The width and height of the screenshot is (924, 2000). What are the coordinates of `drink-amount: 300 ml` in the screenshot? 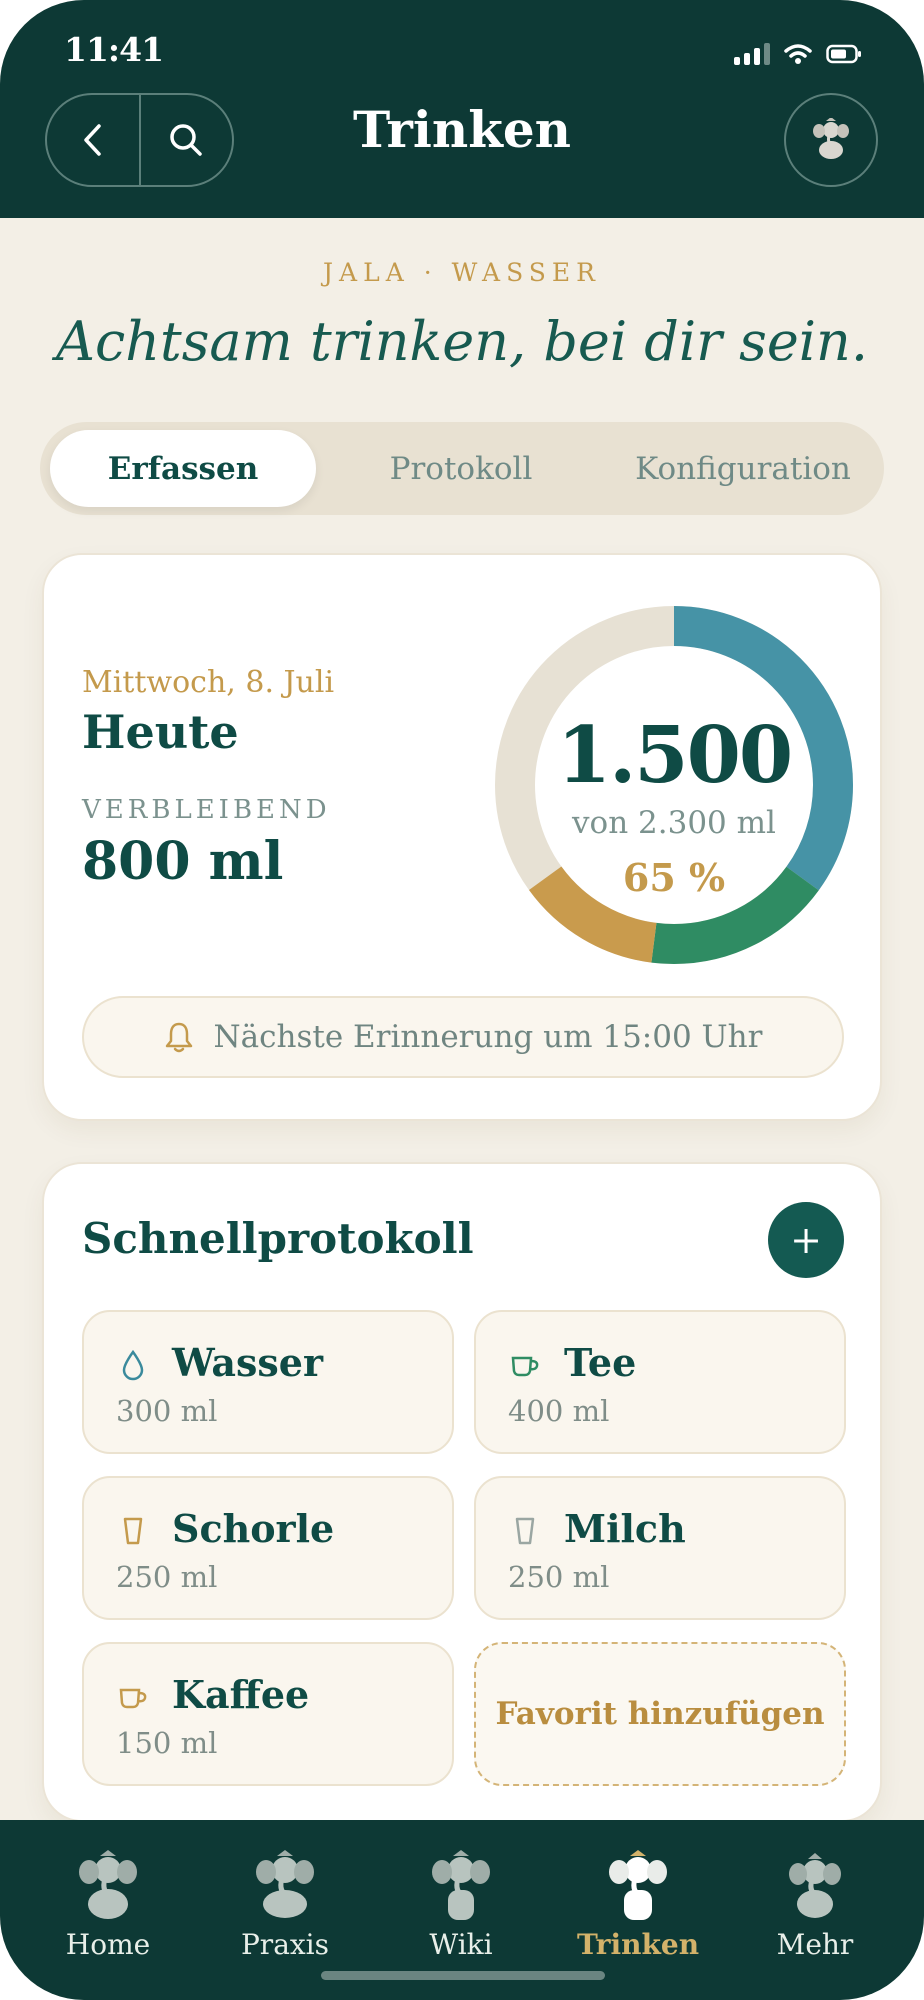 It's located at (167, 1411).